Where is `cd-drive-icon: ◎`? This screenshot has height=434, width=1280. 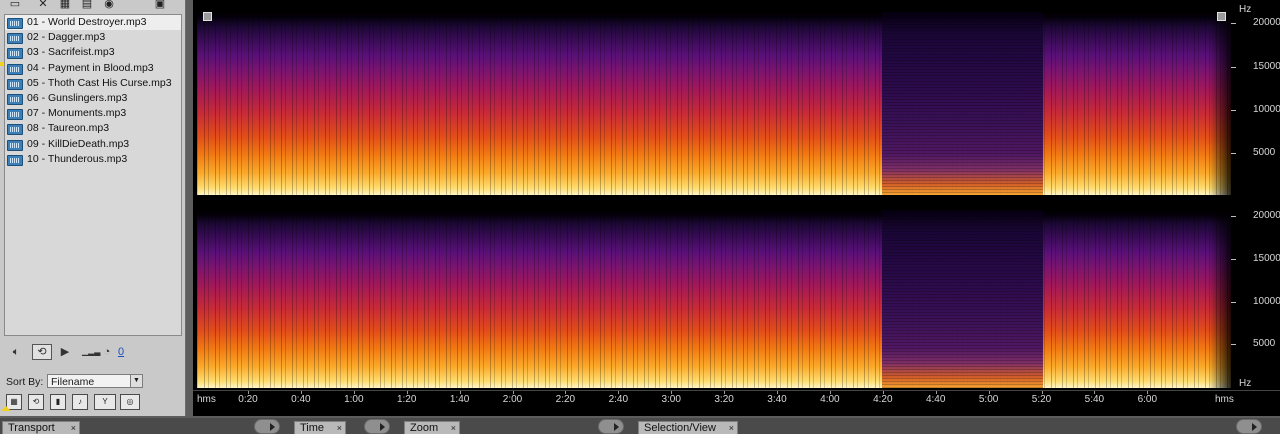 cd-drive-icon: ◎ is located at coordinates (130, 402).